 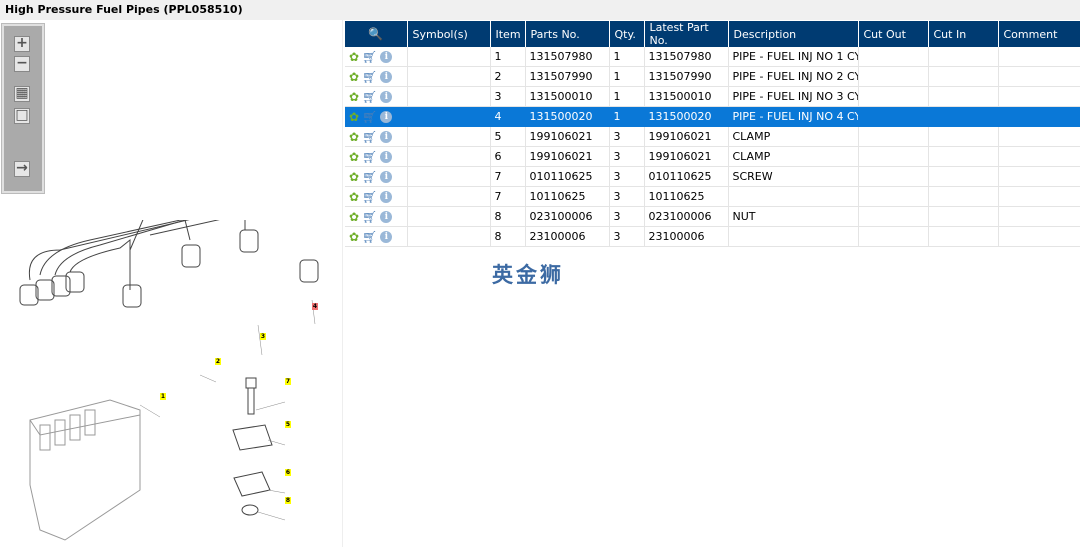 I want to click on latest-cell: 131500020, so click(x=686, y=116).